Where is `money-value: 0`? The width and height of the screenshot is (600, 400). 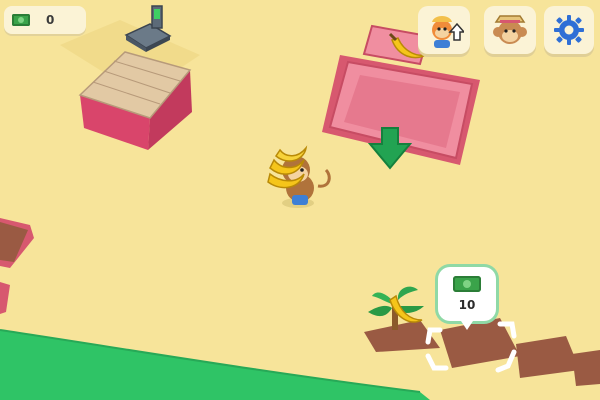 money-value: 0 is located at coordinates (50, 20).